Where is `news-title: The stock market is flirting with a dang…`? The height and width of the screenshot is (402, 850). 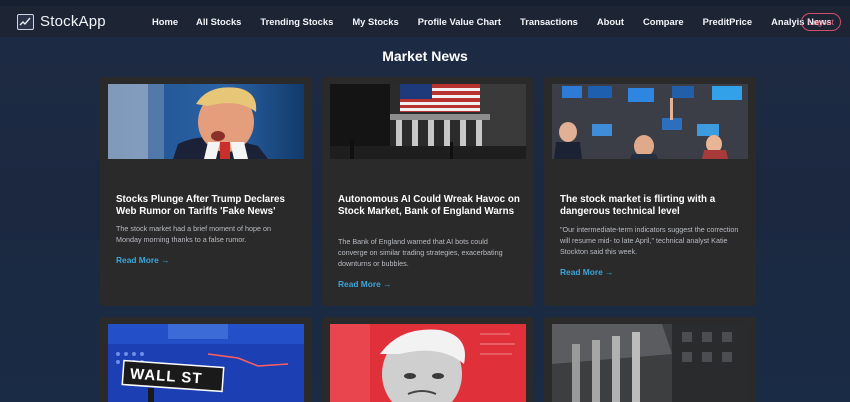
news-title: The stock market is flirting with a dang… is located at coordinates (654, 206).